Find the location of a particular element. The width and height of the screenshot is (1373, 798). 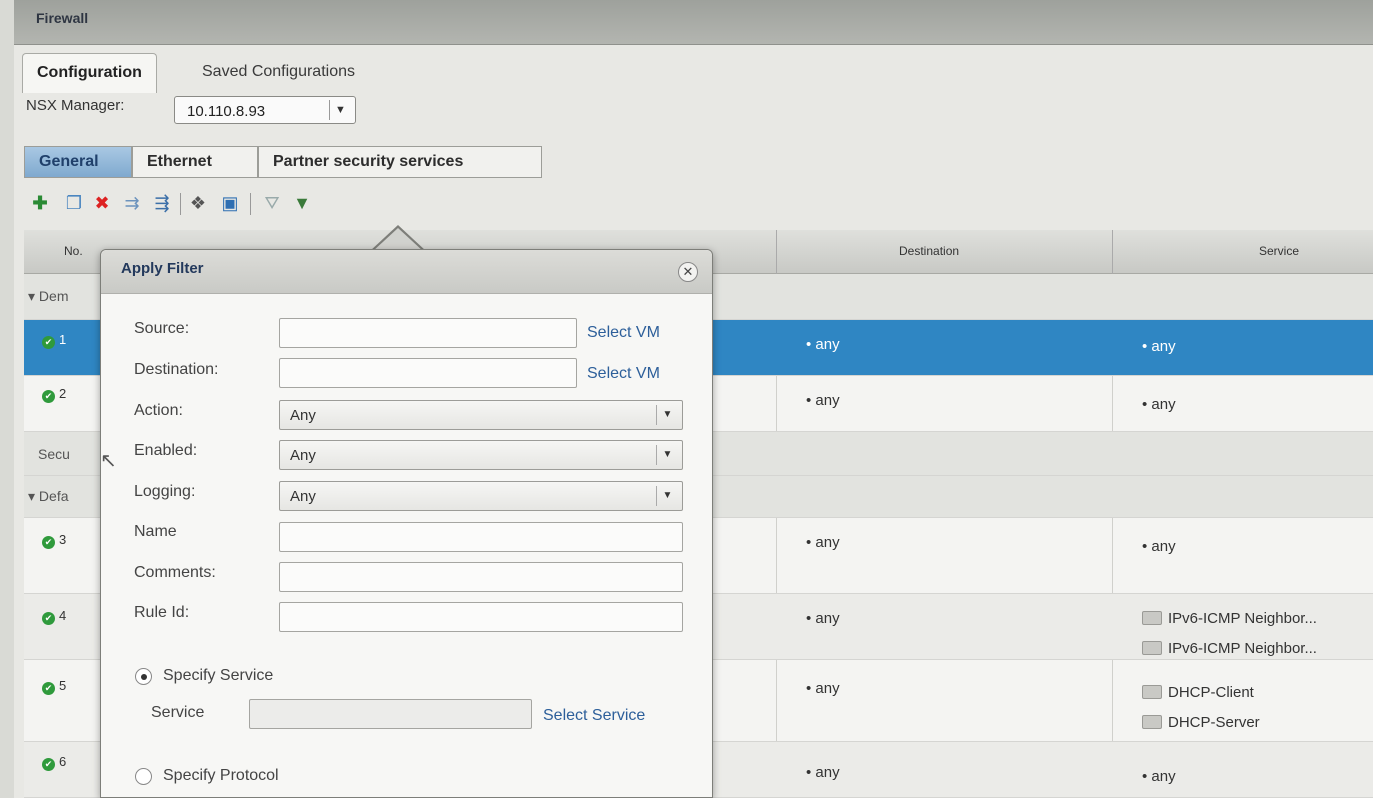

specify-service-label: Specify Service is located at coordinates (218, 675).